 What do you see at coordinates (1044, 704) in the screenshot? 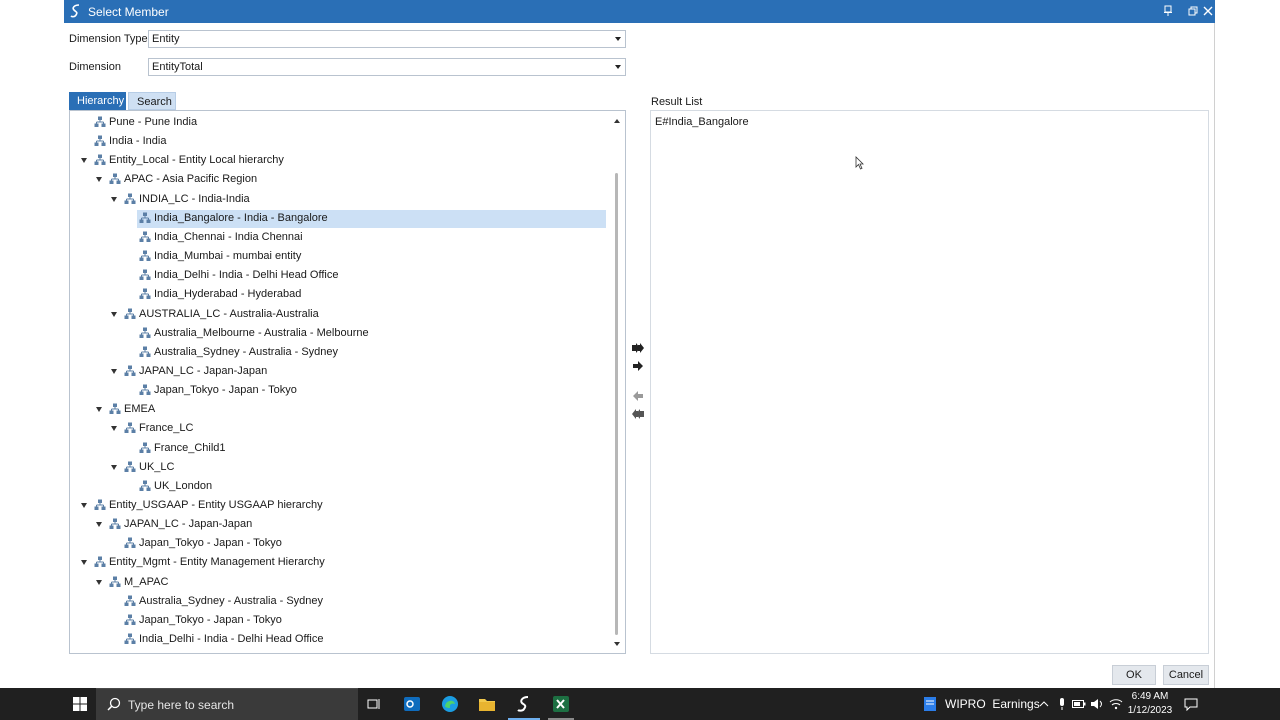
I see `chevron-up-icon` at bounding box center [1044, 704].